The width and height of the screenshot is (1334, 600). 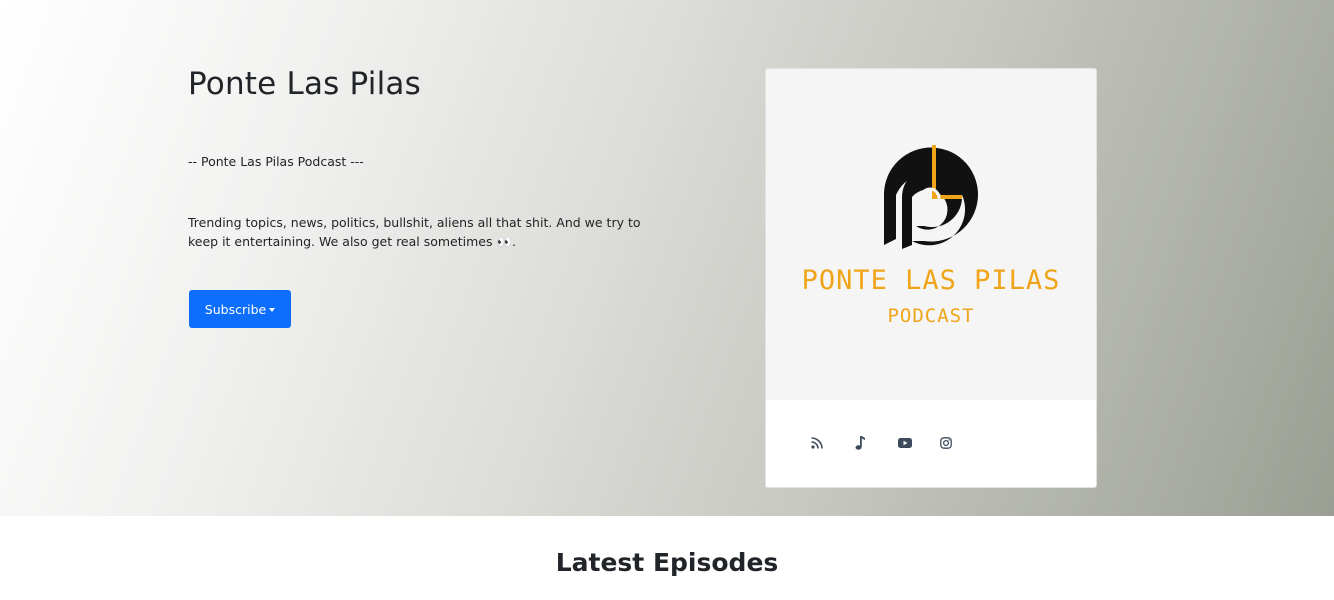 I want to click on music-note-icon, so click(x=860, y=443).